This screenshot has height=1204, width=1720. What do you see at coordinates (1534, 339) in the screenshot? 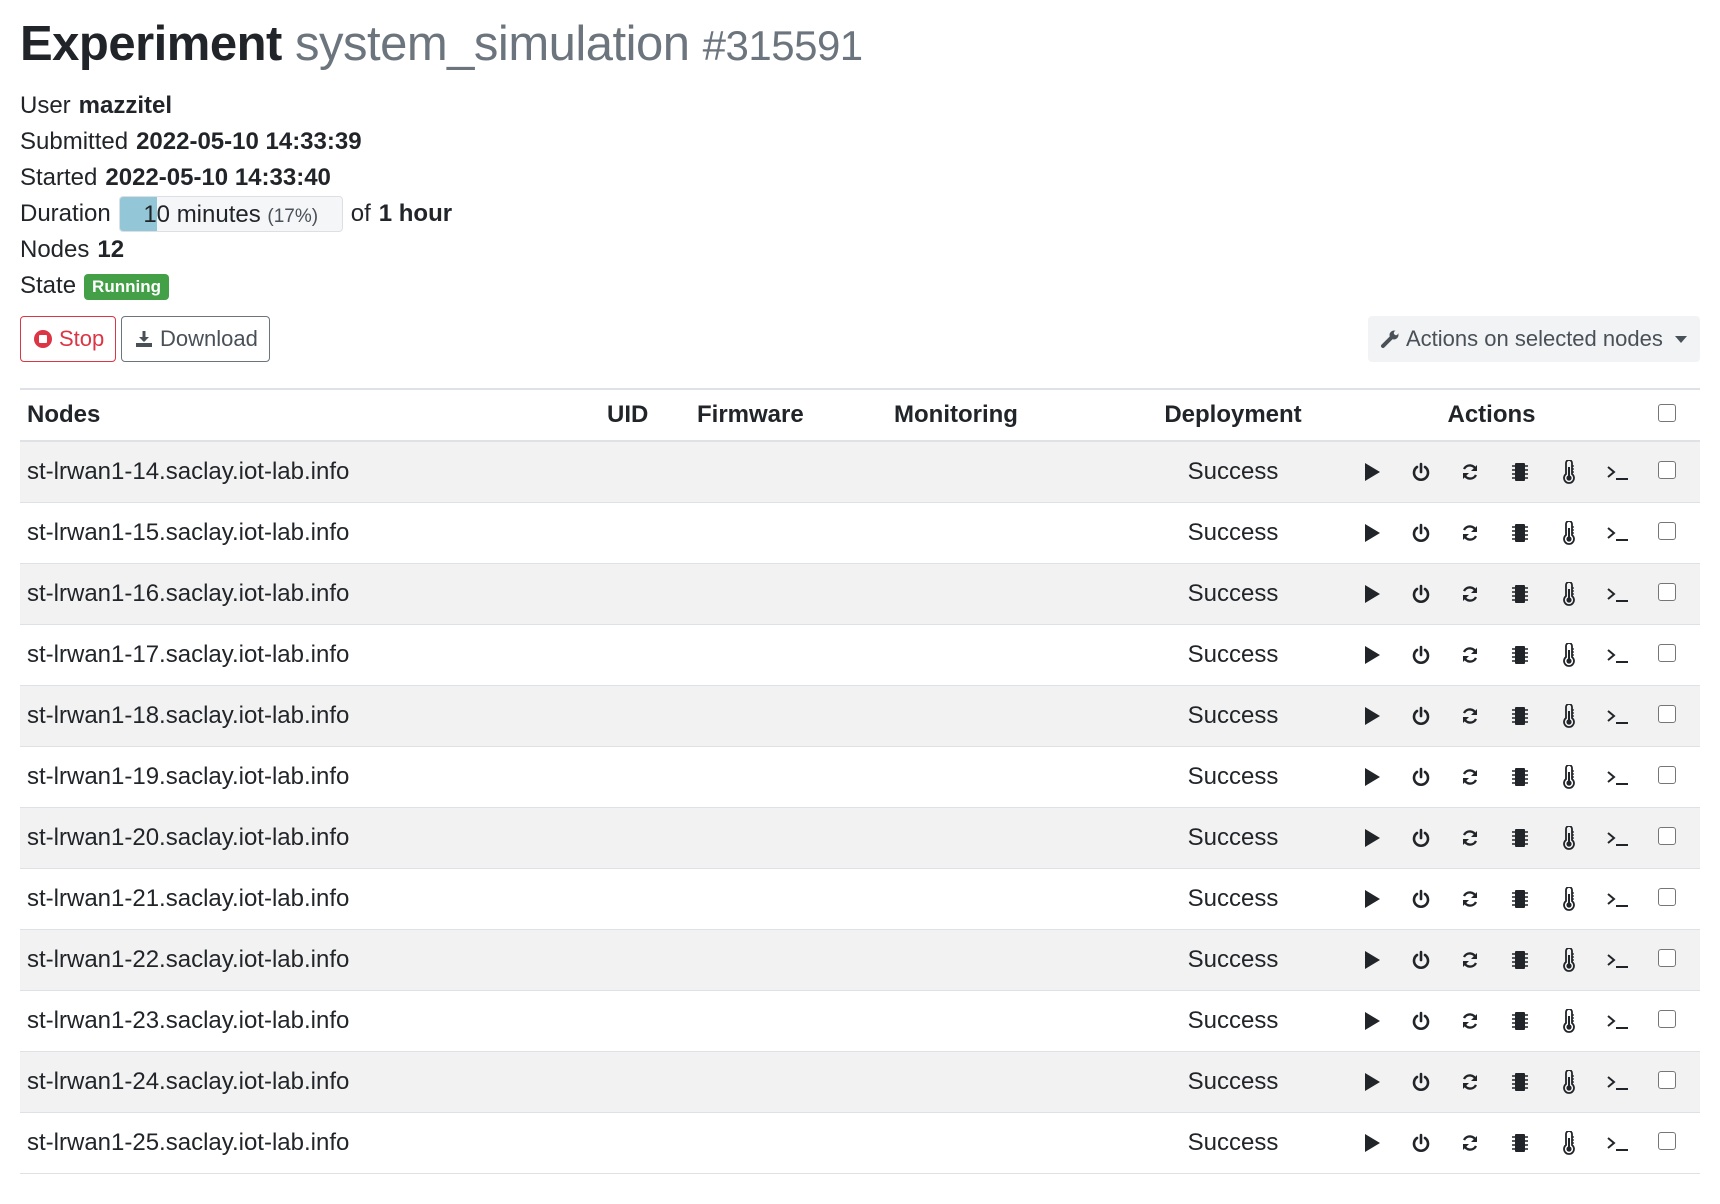
I see `actions-on-selected-nodes-dropdown: Actions on selected nodes` at bounding box center [1534, 339].